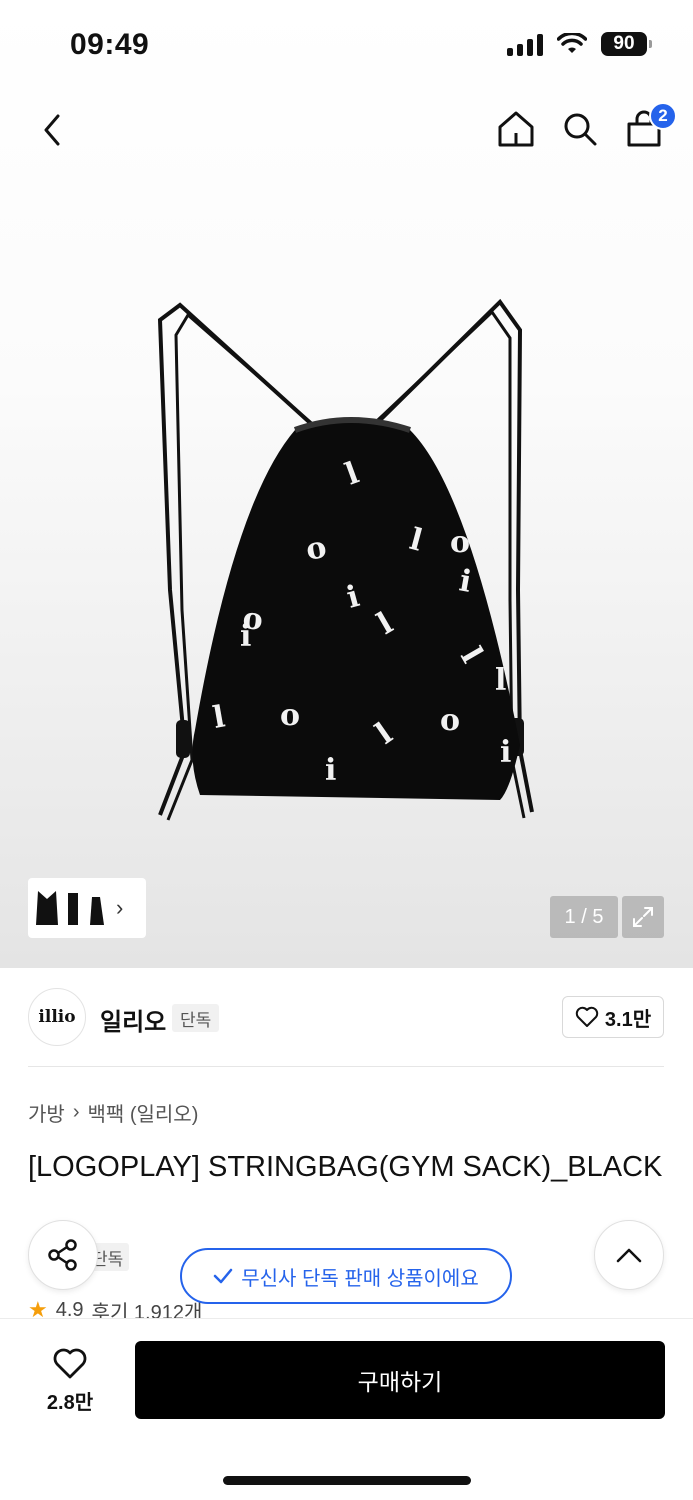  I want to click on status-time: 09:49, so click(110, 44).